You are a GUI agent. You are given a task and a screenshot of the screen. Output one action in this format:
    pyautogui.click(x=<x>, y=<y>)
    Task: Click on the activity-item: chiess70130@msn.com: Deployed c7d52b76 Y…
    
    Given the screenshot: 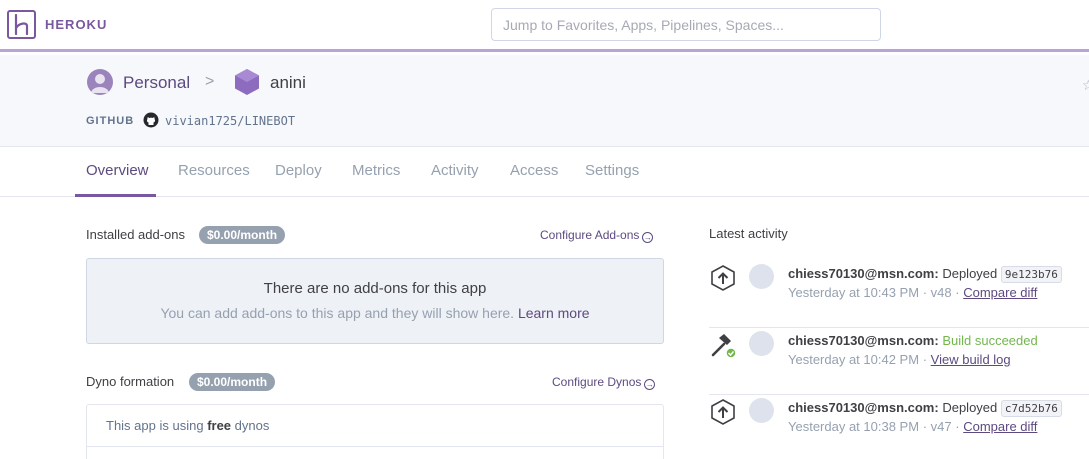 What is the action you would take?
    pyautogui.click(x=899, y=427)
    